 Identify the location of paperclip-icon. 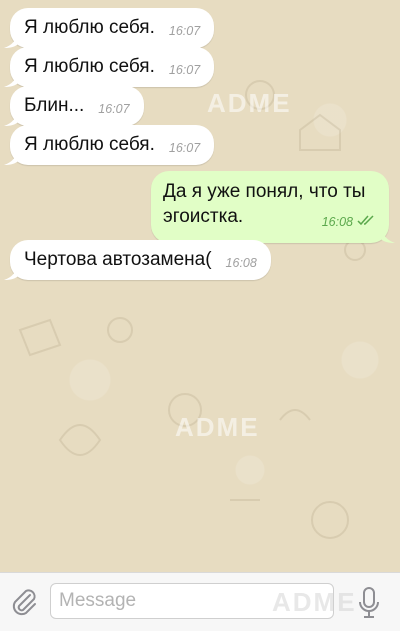
(24, 604).